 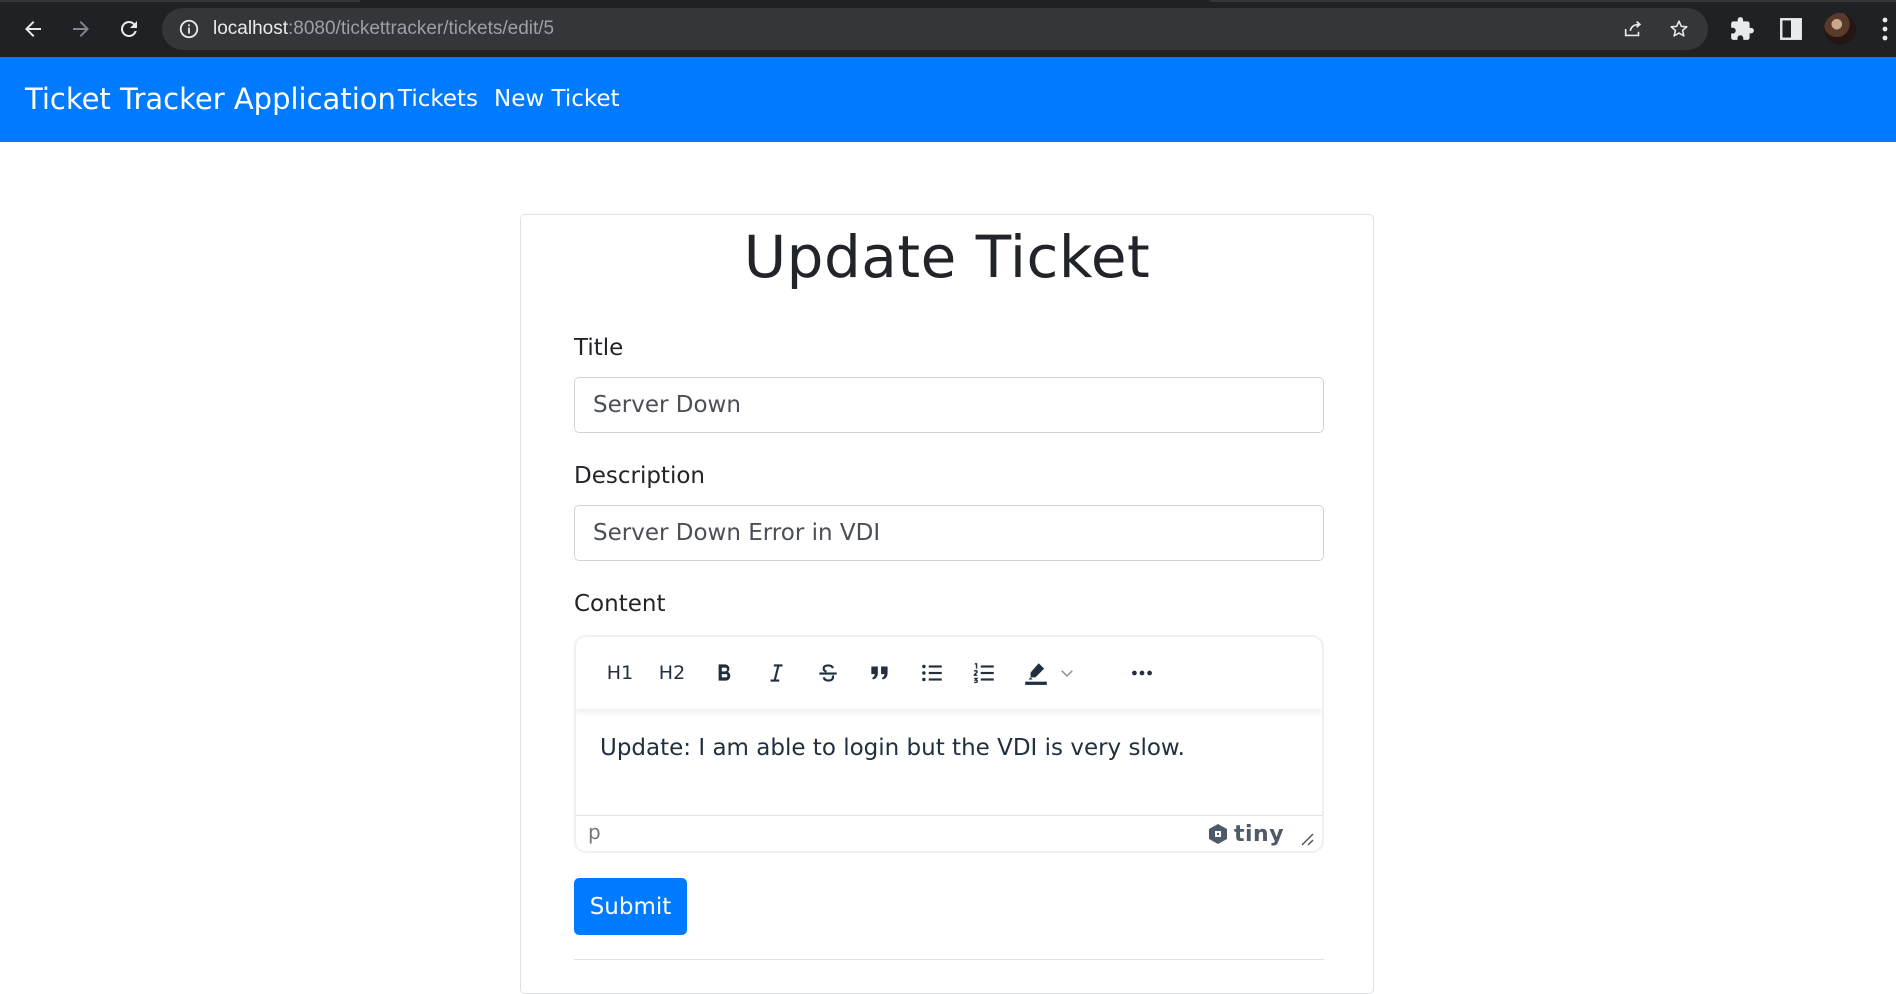 I want to click on more-icon, so click(x=1142, y=673).